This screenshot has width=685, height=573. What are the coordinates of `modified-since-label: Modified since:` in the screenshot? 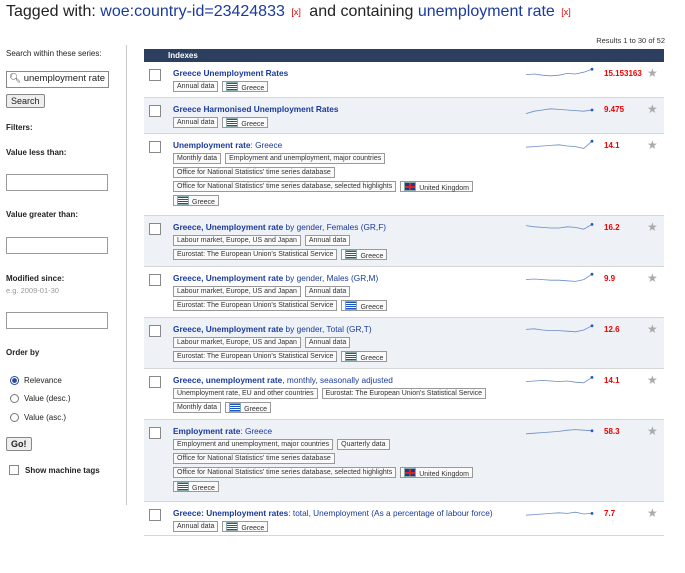 It's located at (35, 278).